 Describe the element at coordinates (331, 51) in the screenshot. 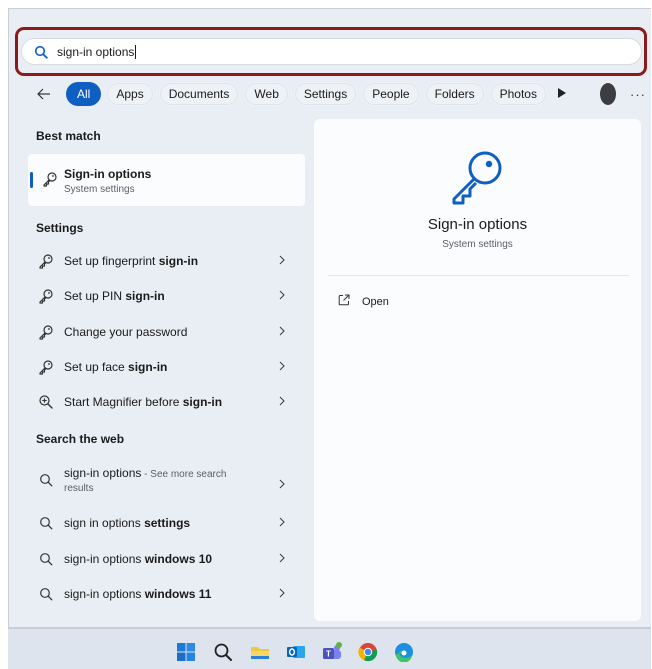

I see `search-highlight-box` at that location.